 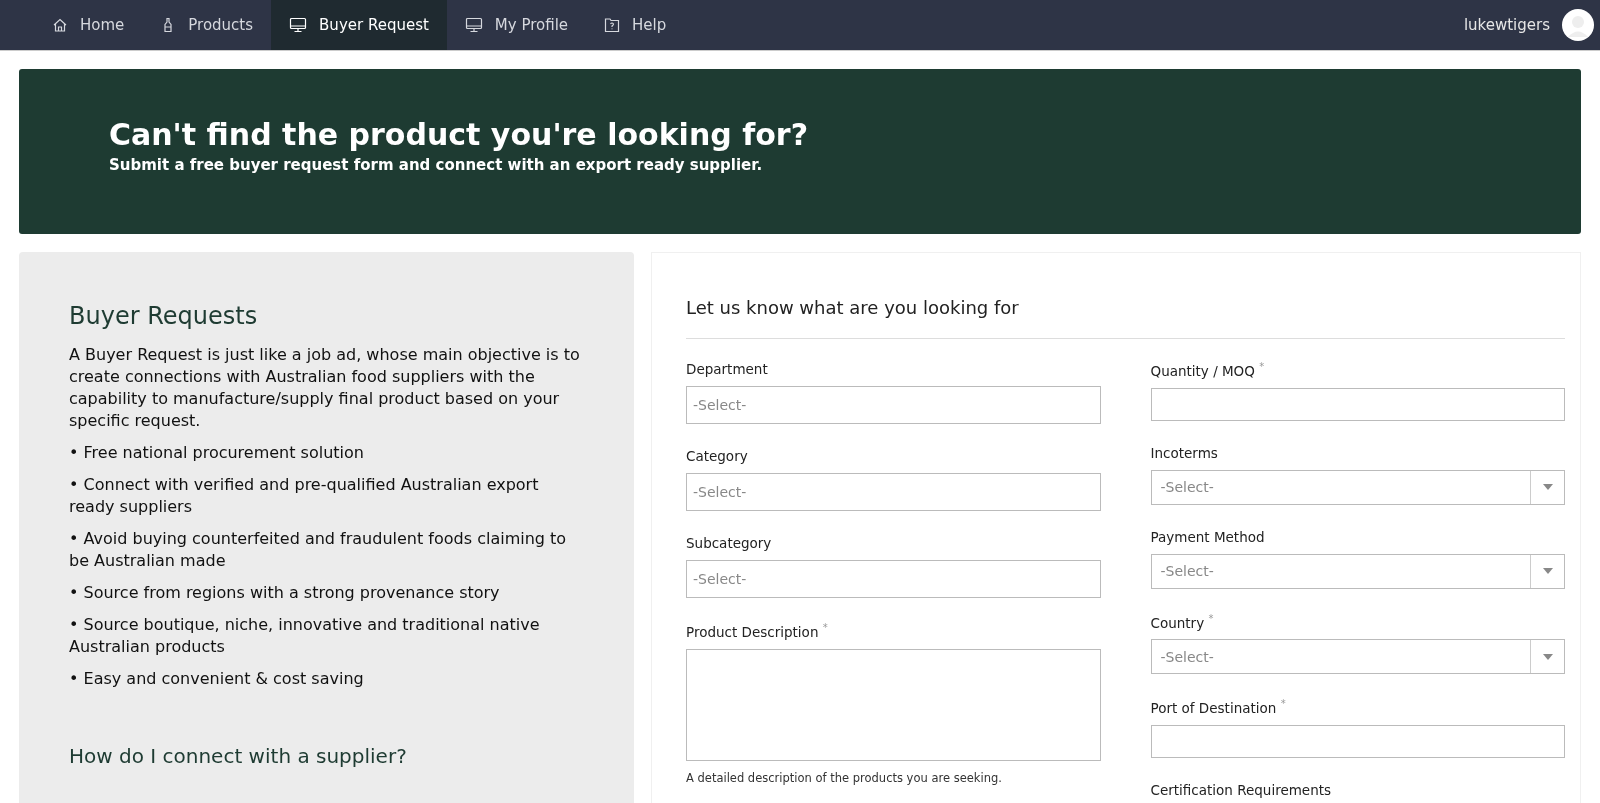 What do you see at coordinates (217, 679) in the screenshot?
I see `bullet-item: • Easy and convenient & cost saving` at bounding box center [217, 679].